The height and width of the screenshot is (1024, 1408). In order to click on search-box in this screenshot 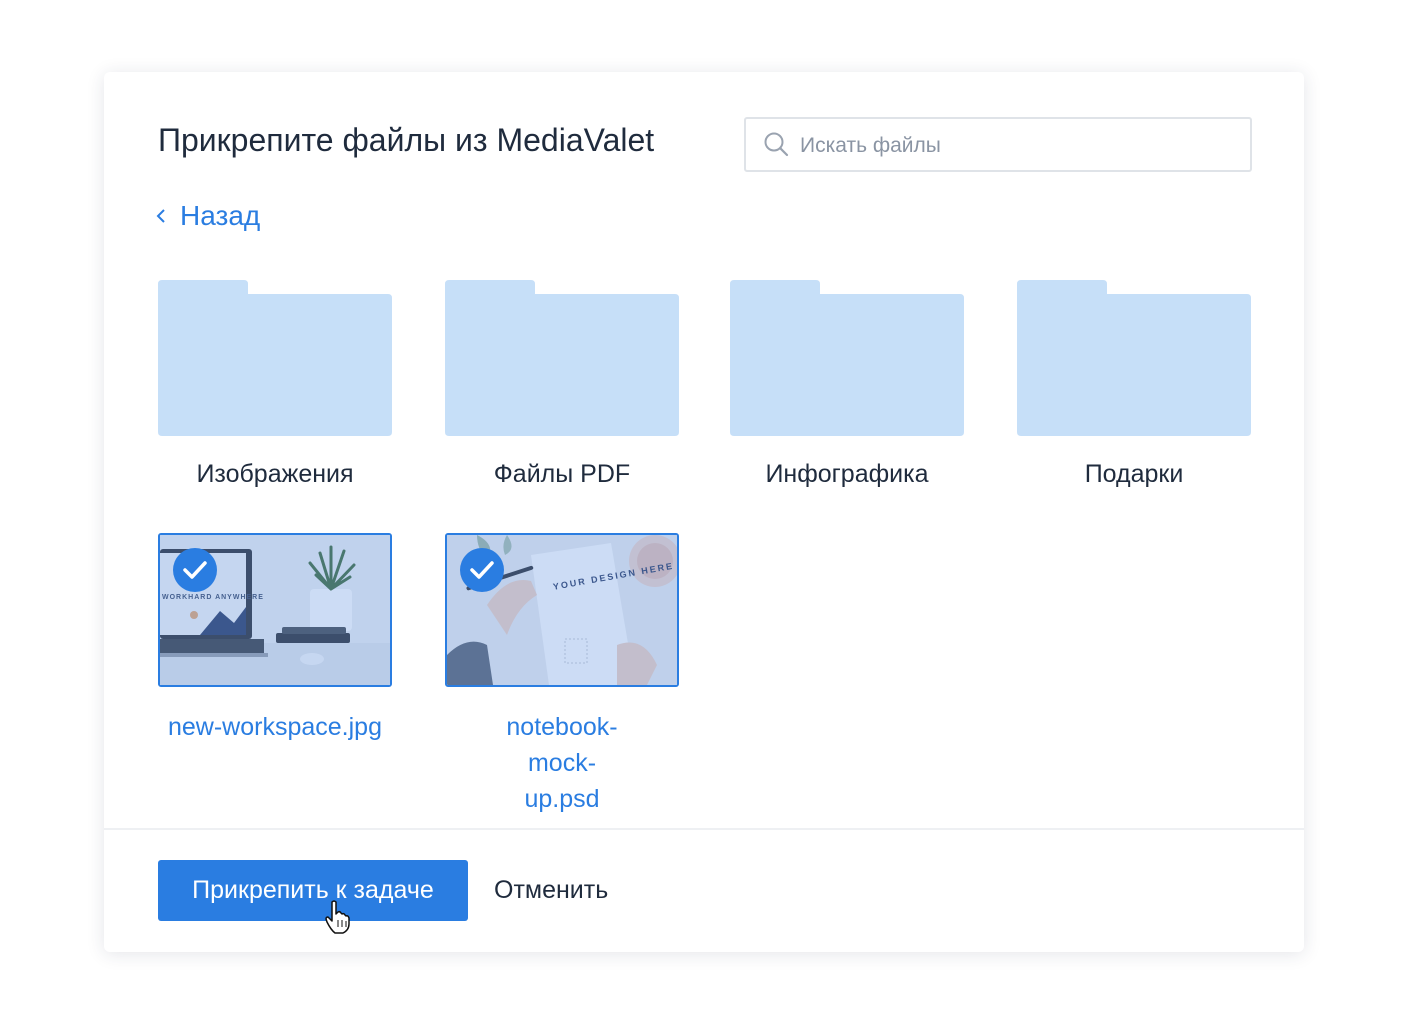, I will do `click(998, 144)`.